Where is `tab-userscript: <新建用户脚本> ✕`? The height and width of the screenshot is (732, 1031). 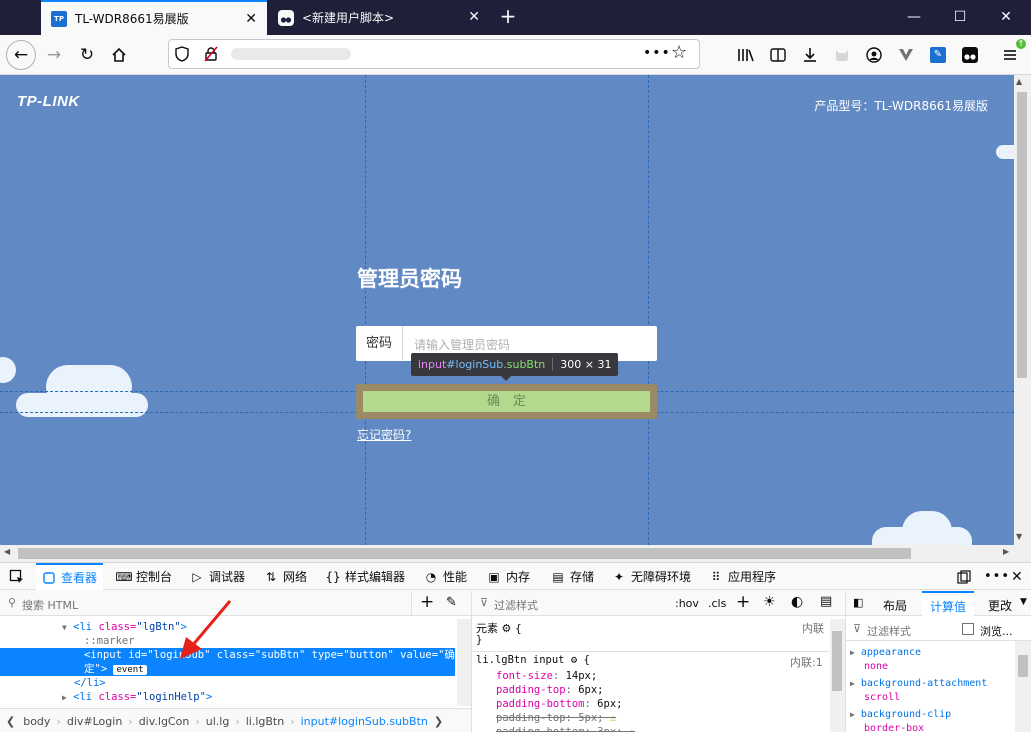
tab-userscript: <新建用户脚本> ✕ is located at coordinates (379, 17).